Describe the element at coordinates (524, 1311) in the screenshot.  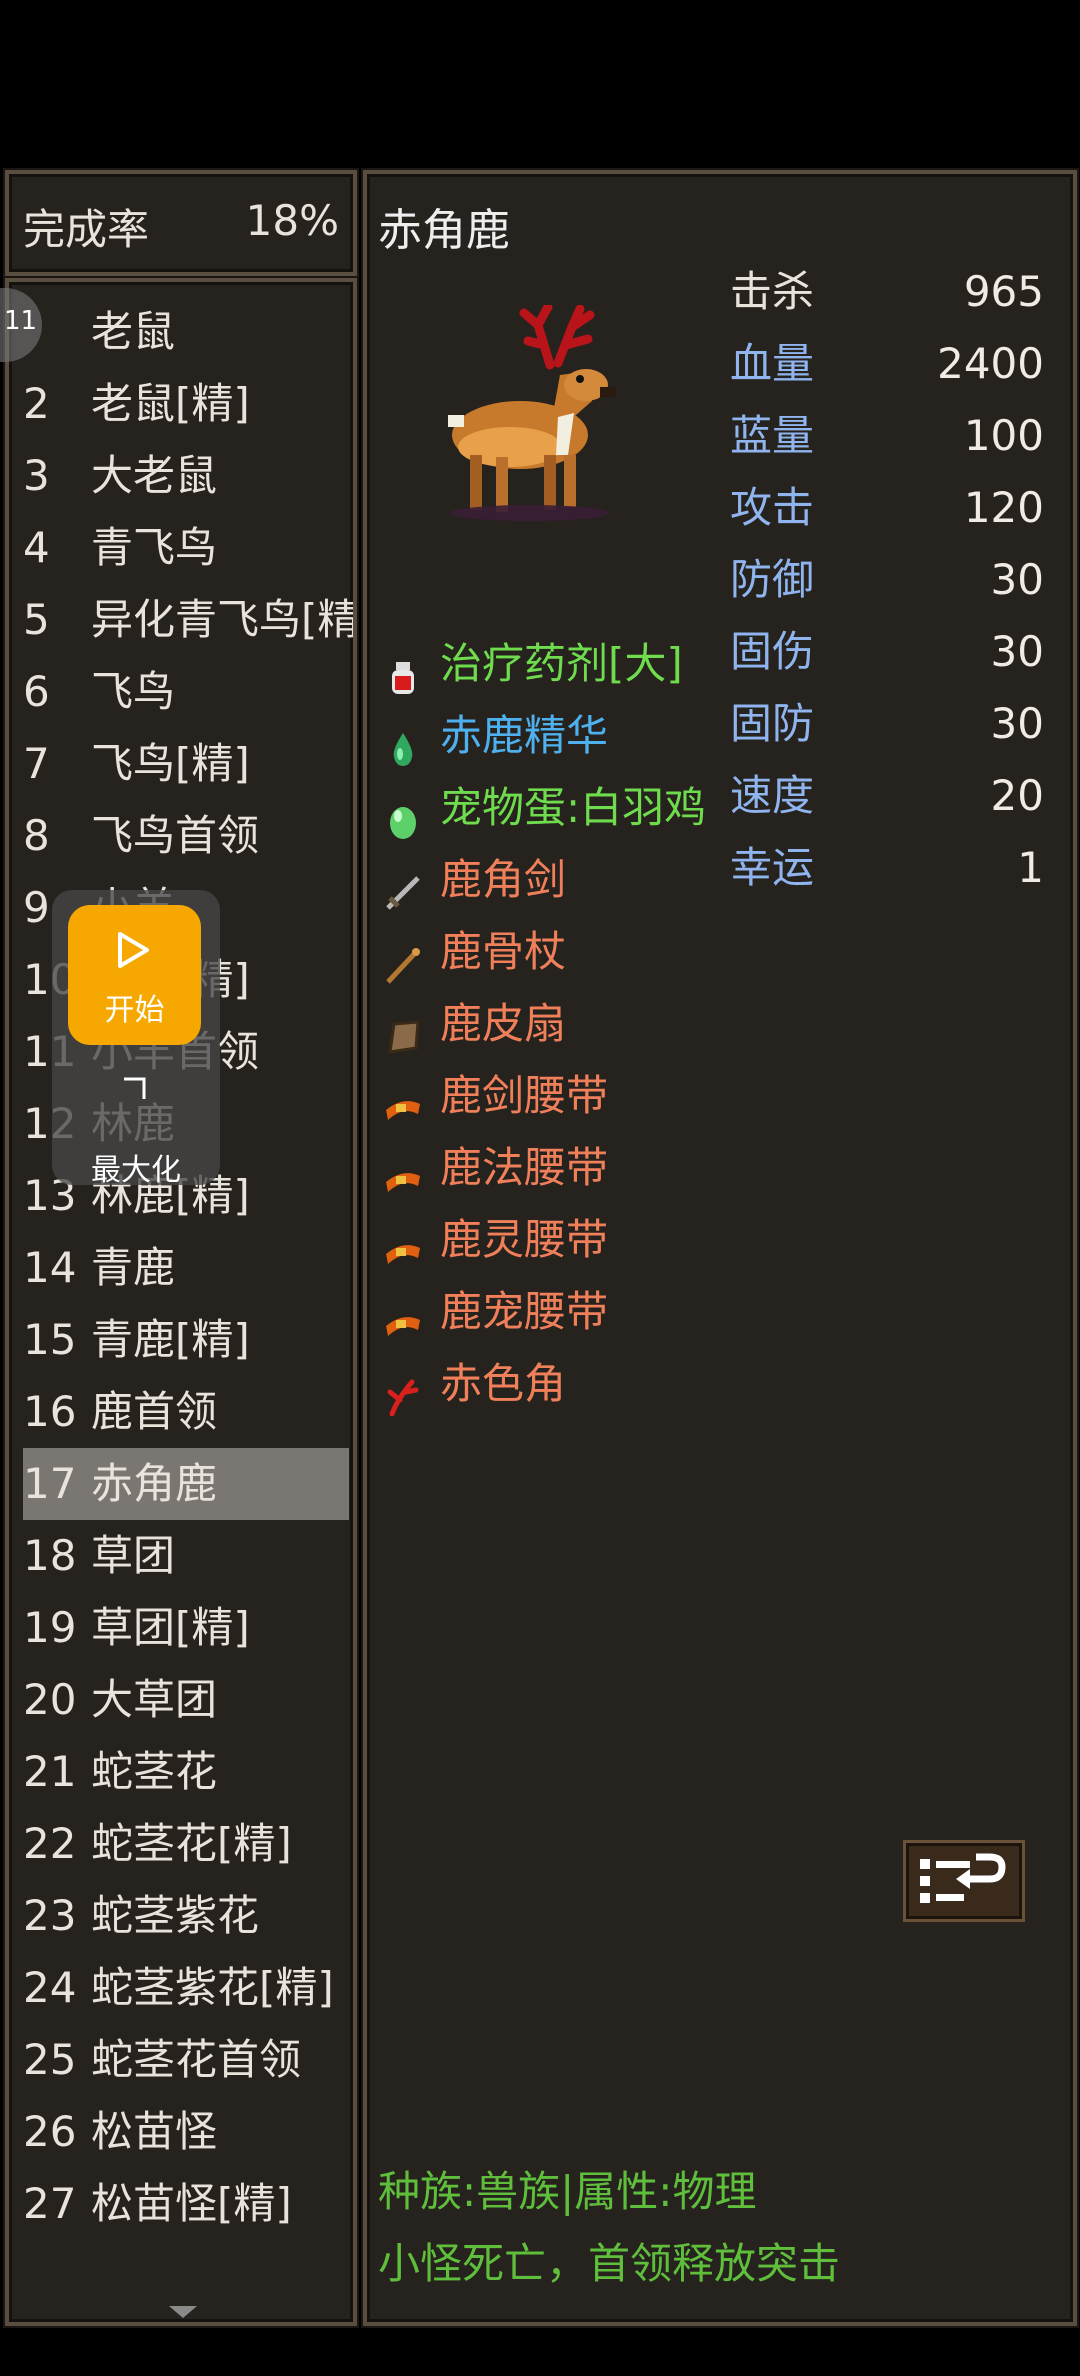
I see `drop-item-name: 鹿宠腰带` at that location.